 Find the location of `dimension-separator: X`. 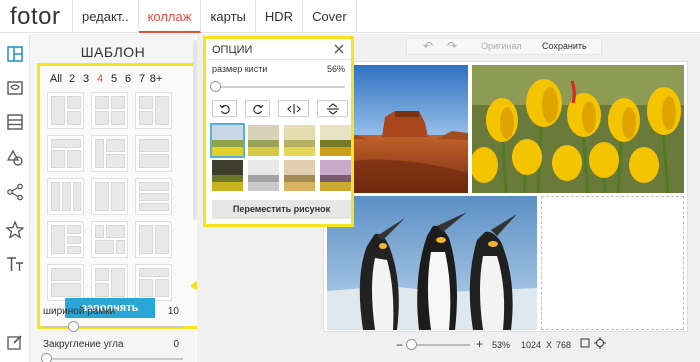

dimension-separator: X is located at coordinates (549, 345).